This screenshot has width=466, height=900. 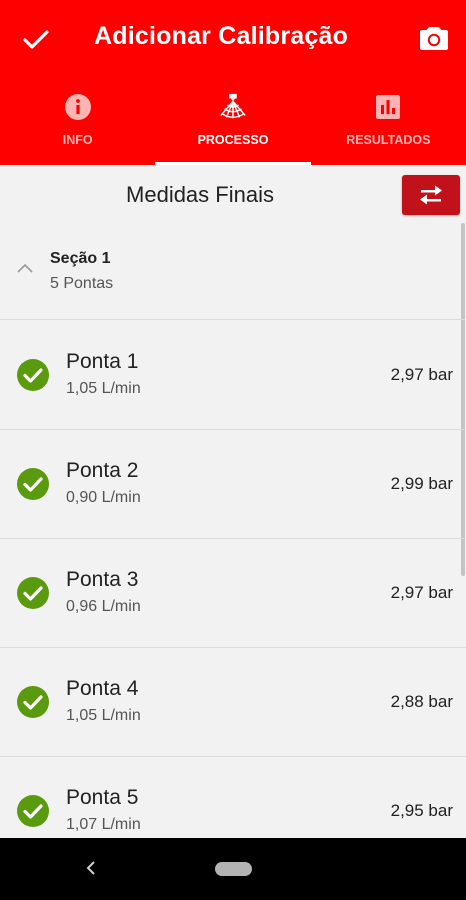 What do you see at coordinates (233, 797) in the screenshot?
I see `nozzle-row: Ponta 5 1,07 L/min 2,95 bar` at bounding box center [233, 797].